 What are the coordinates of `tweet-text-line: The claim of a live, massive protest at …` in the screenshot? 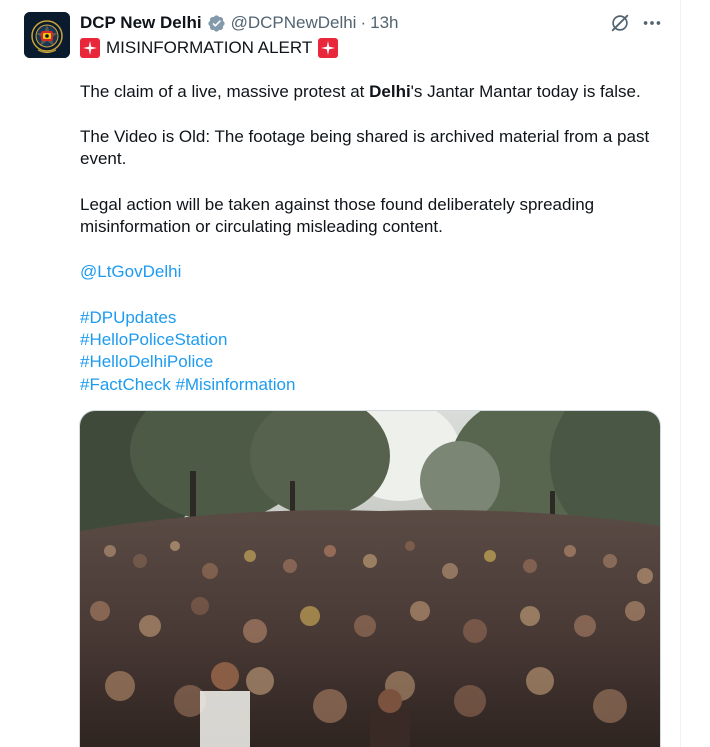 It's located at (360, 92).